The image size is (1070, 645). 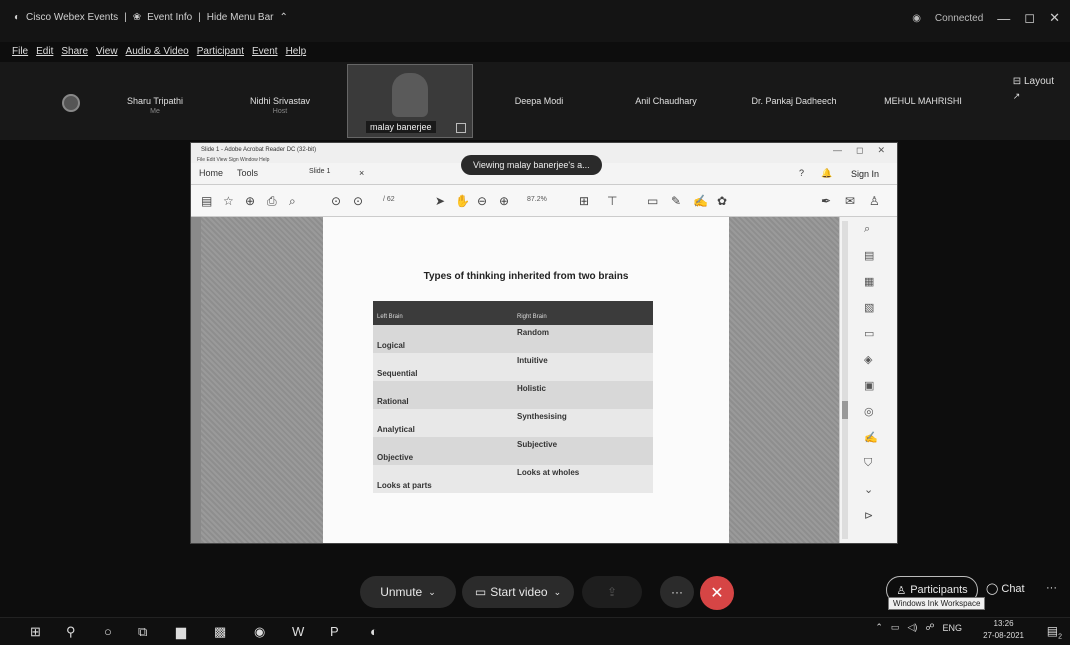 I want to click on hide-menu-bar-button: Hide Menu Bar, so click(x=240, y=17).